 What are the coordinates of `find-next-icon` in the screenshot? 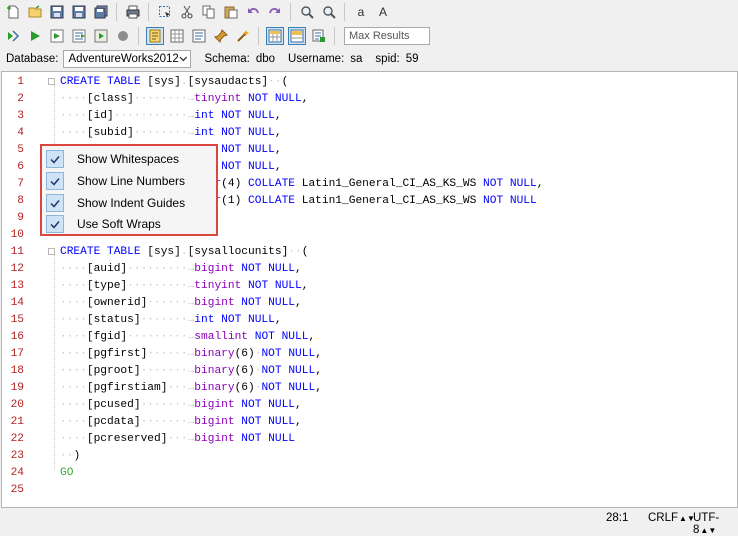 It's located at (329, 12).